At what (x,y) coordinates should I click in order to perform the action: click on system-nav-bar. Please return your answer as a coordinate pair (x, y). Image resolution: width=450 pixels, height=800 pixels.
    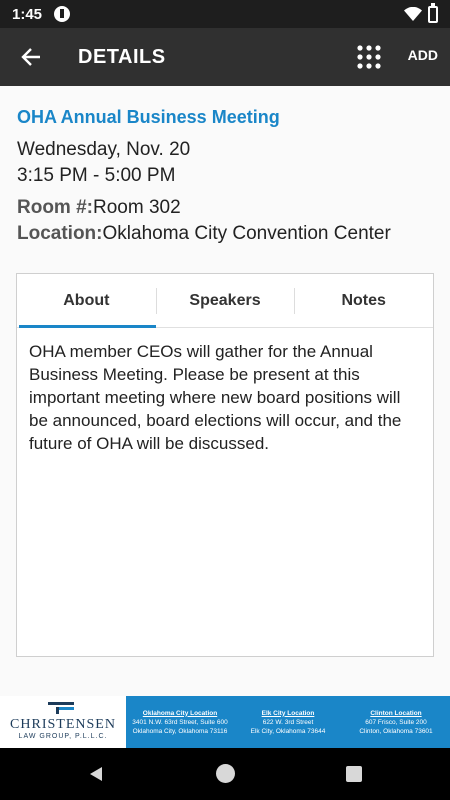
    Looking at the image, I should click on (225, 774).